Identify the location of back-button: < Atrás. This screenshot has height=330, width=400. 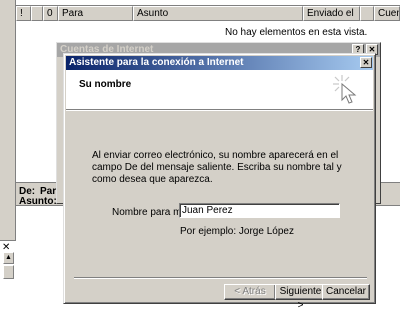
(250, 292).